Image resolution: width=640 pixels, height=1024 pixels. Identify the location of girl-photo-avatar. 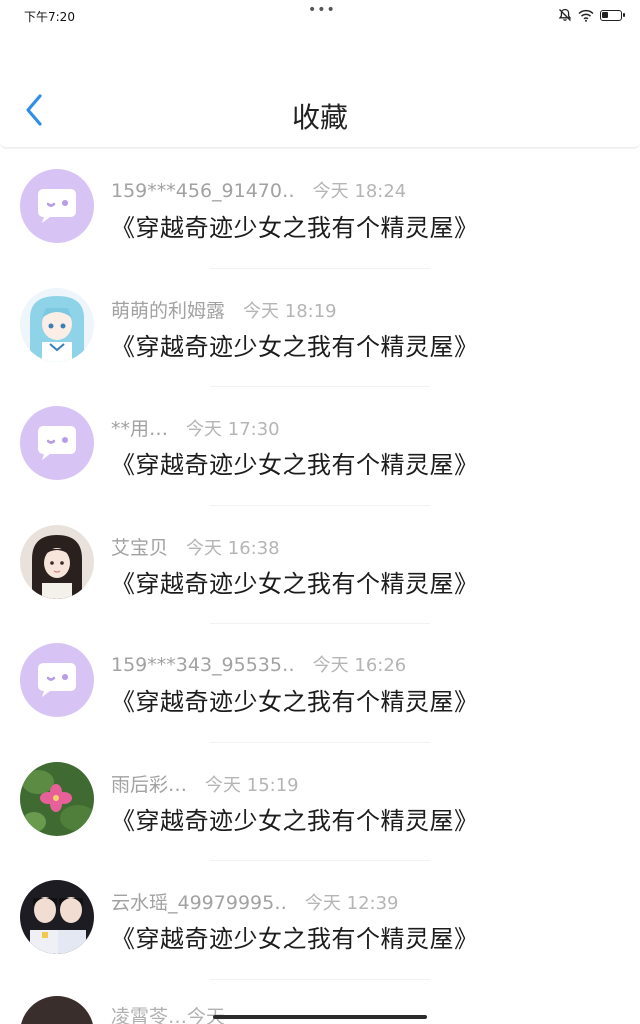
(57, 561).